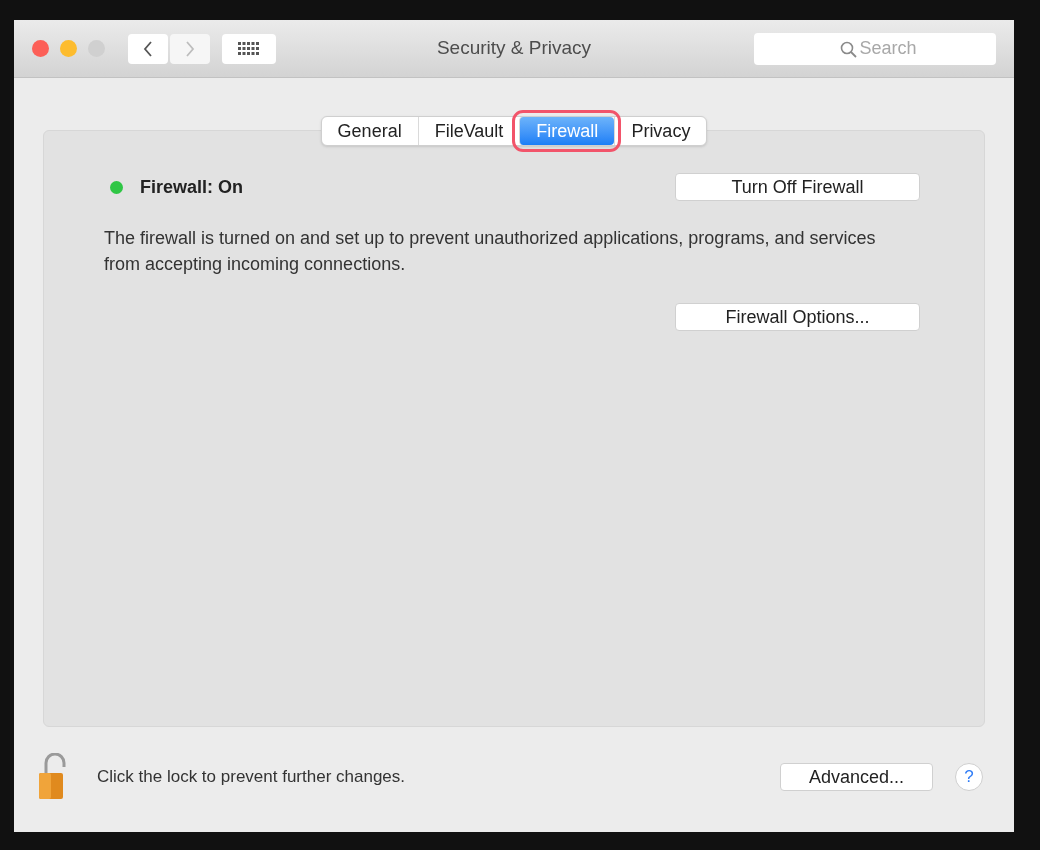 This screenshot has height=850, width=1040. What do you see at coordinates (969, 777) in the screenshot?
I see `help-button: ?` at bounding box center [969, 777].